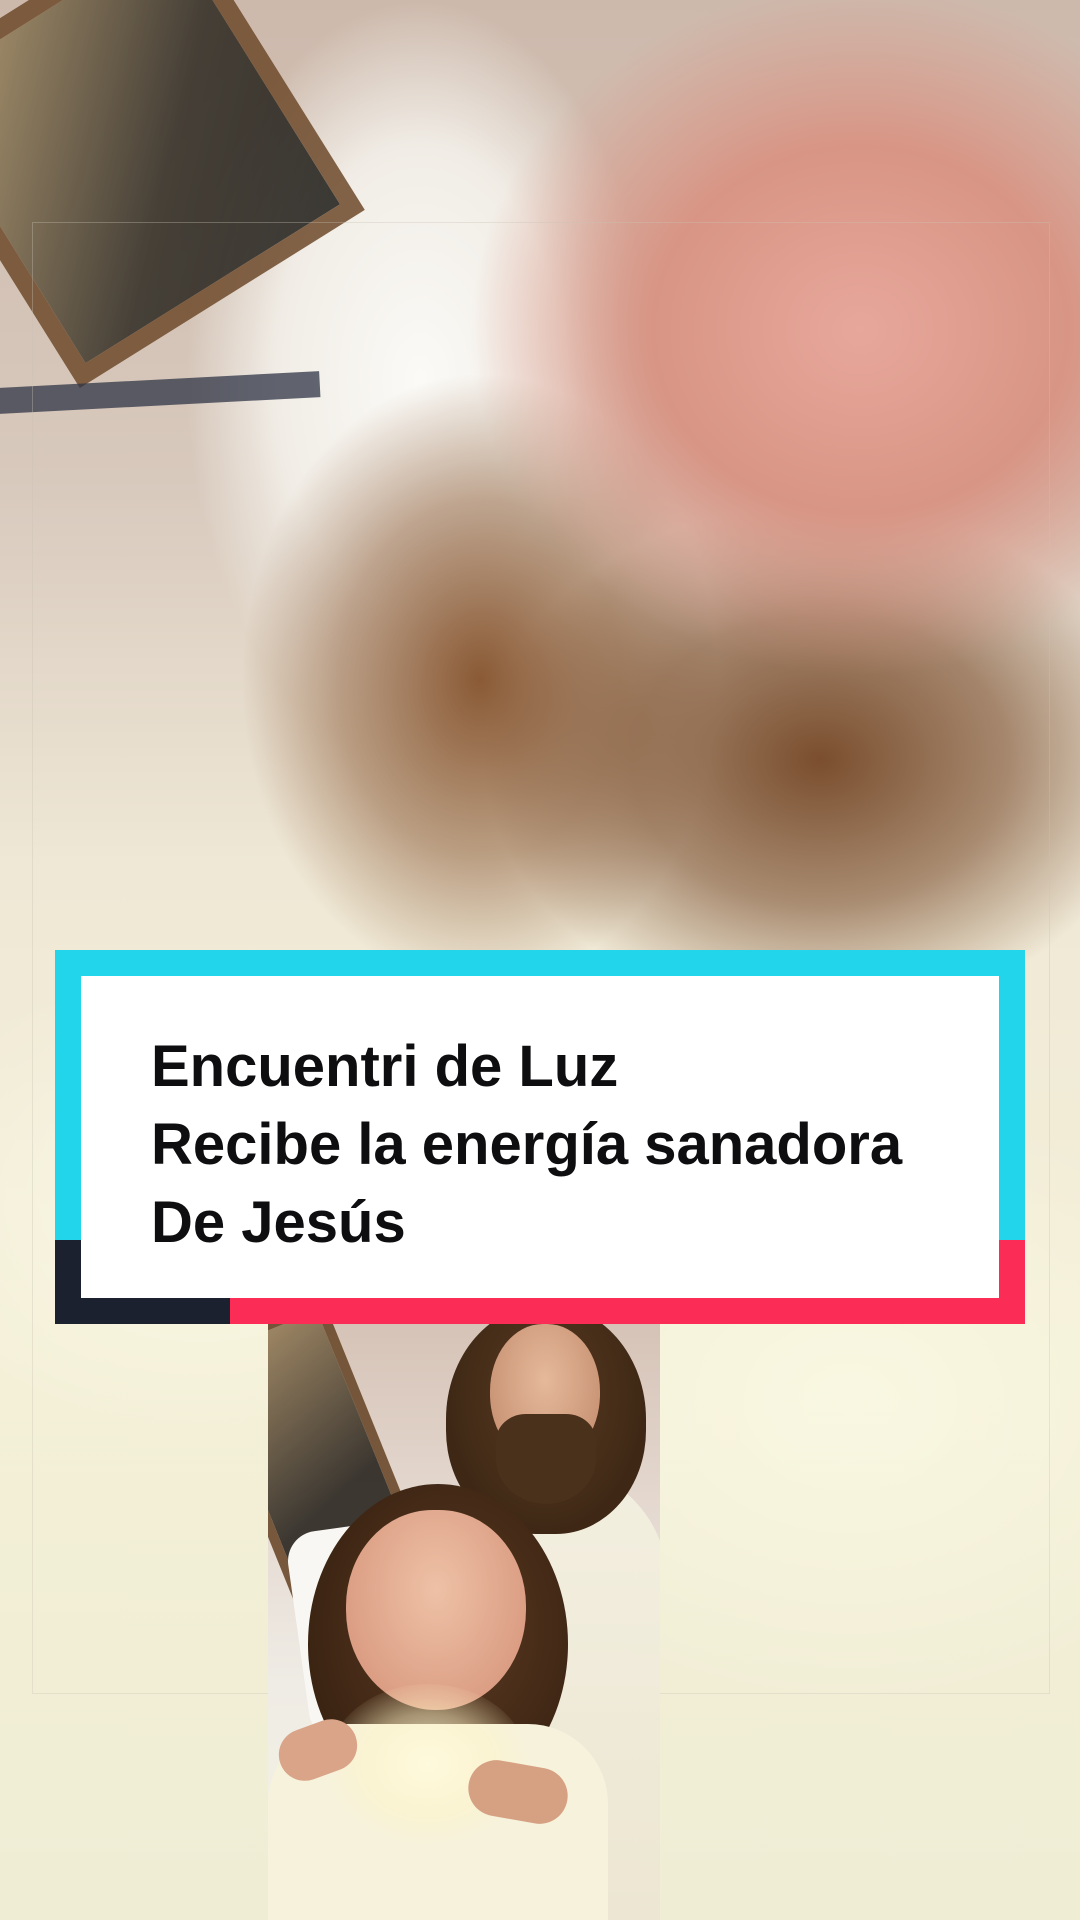  I want to click on inset-woman-face, so click(436, 1610).